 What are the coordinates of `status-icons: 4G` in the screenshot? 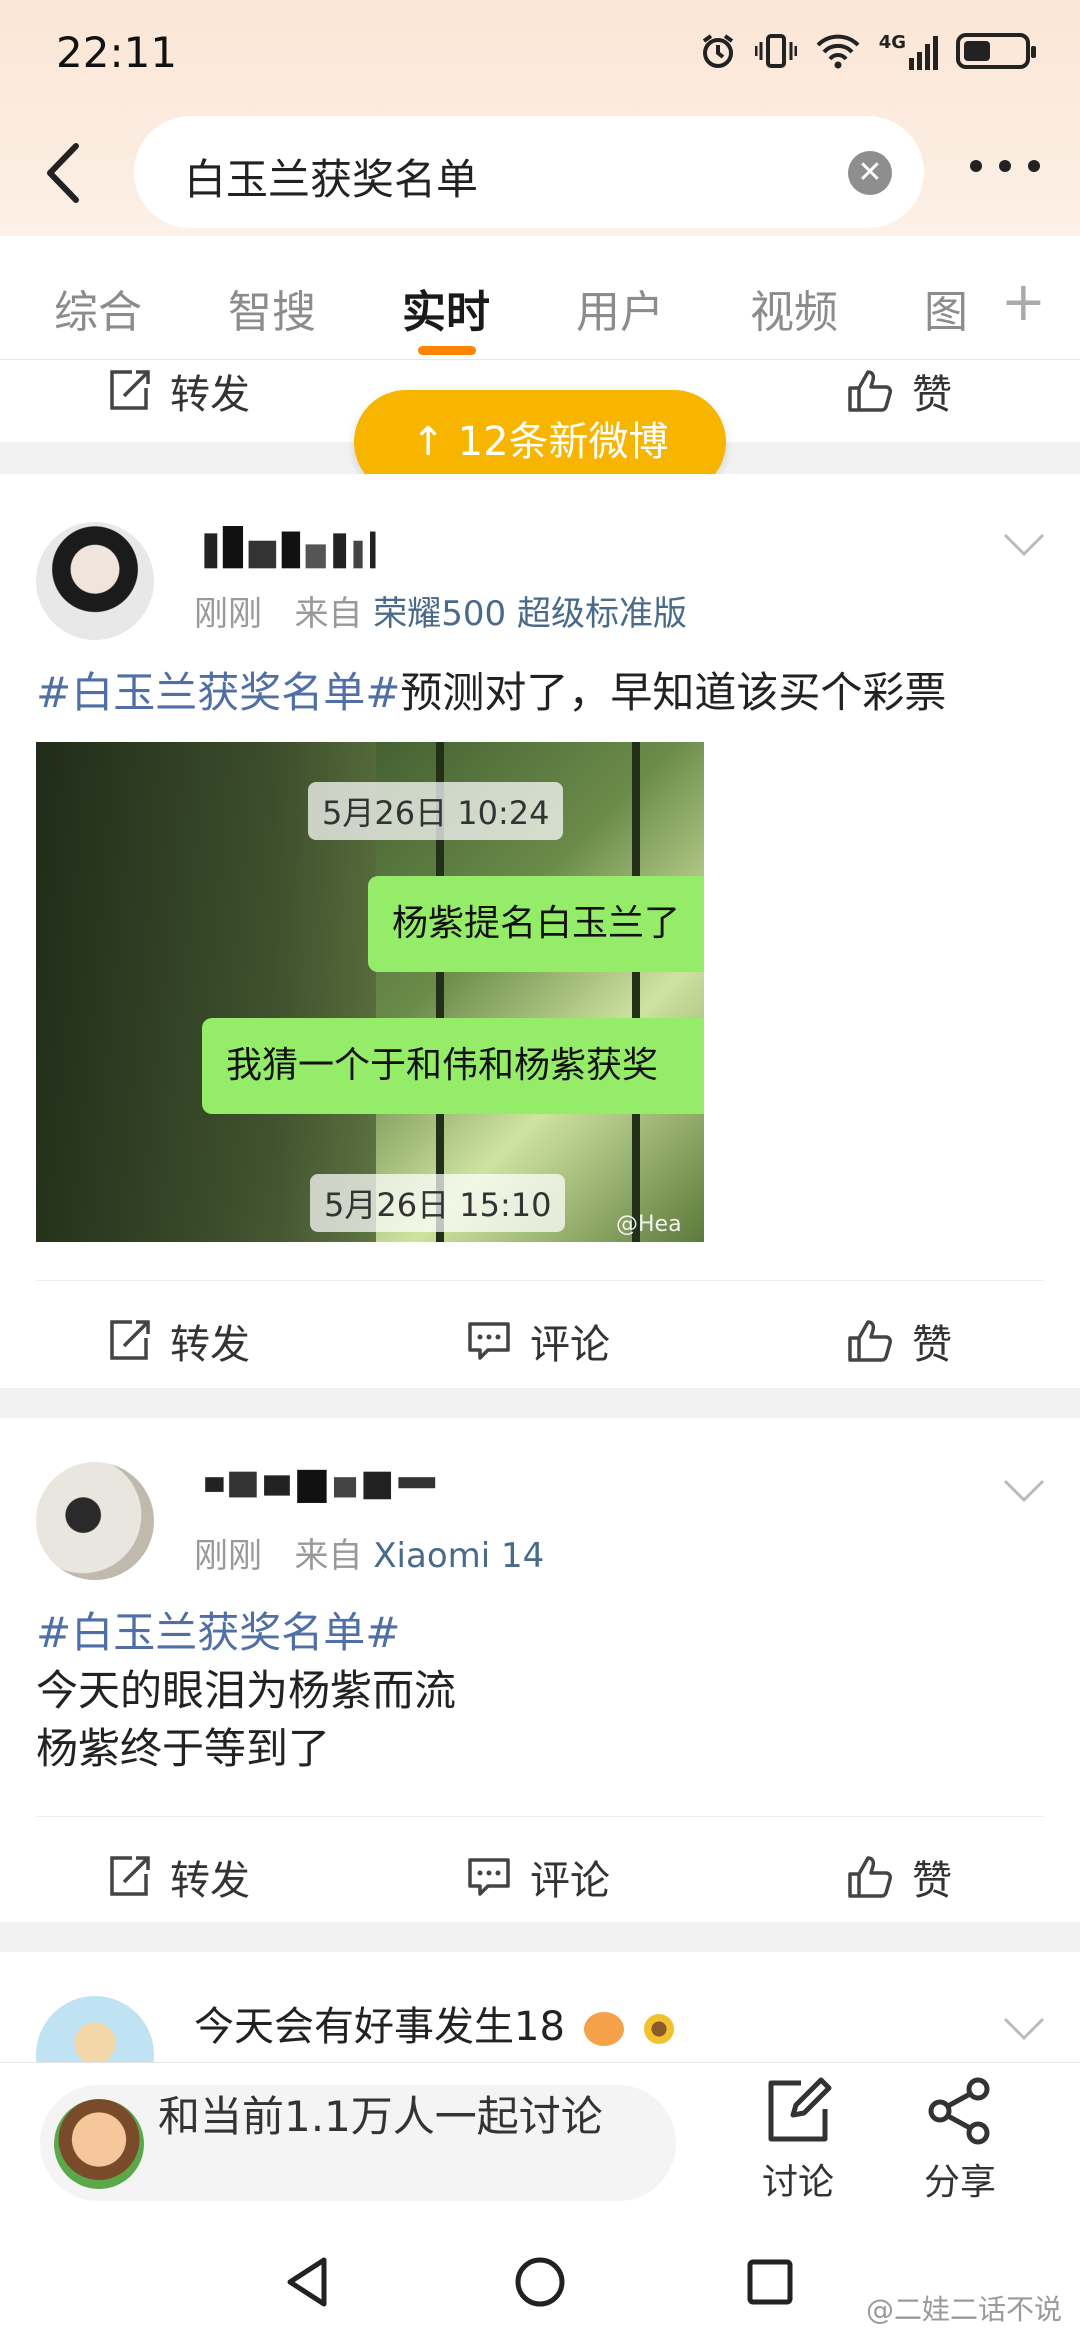 It's located at (867, 51).